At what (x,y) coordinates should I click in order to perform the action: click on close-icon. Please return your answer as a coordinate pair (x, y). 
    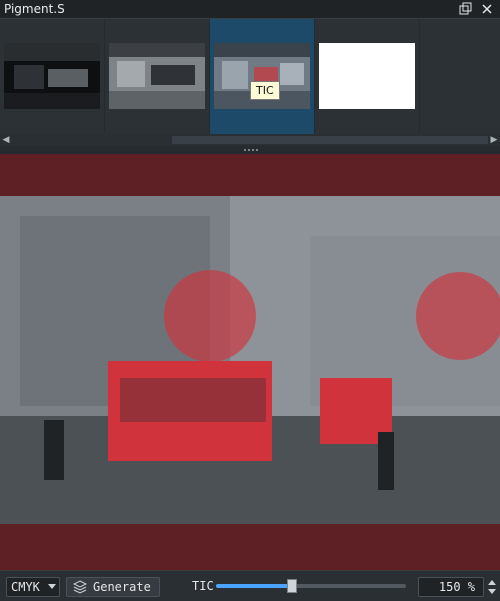
    Looking at the image, I should click on (487, 9).